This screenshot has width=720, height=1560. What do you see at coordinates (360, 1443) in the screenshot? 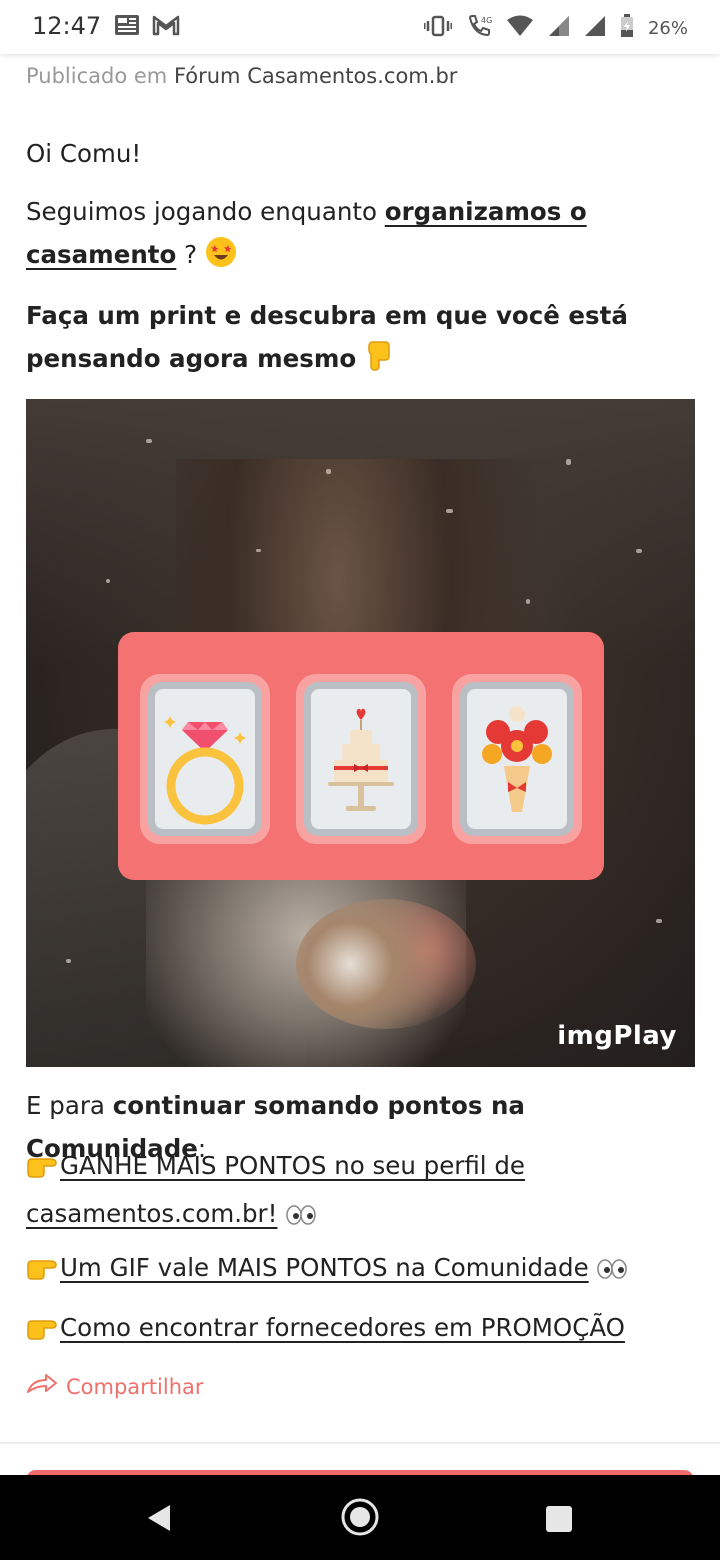
I see `divider` at bounding box center [360, 1443].